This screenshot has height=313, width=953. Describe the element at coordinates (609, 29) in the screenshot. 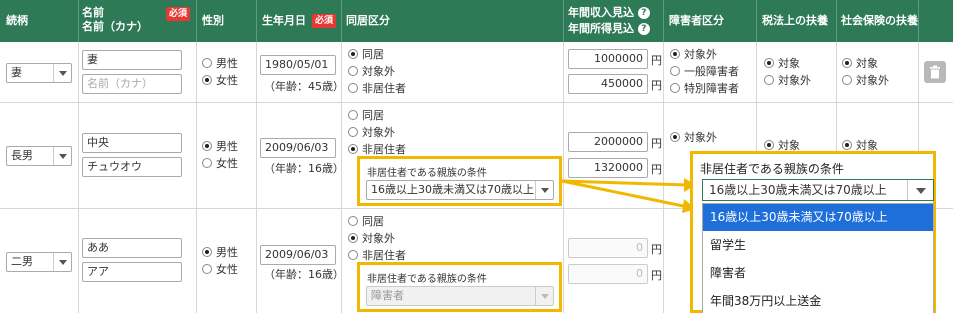

I see `header-earned-income: 年間所得見込 ?` at that location.